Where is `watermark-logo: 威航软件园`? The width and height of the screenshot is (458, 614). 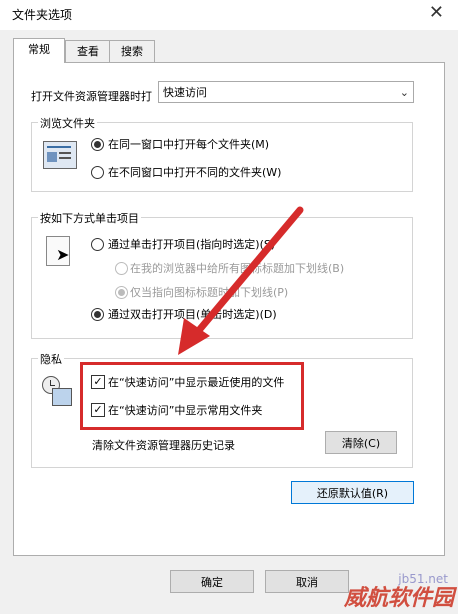 watermark-logo: 威航软件园 is located at coordinates (398, 598).